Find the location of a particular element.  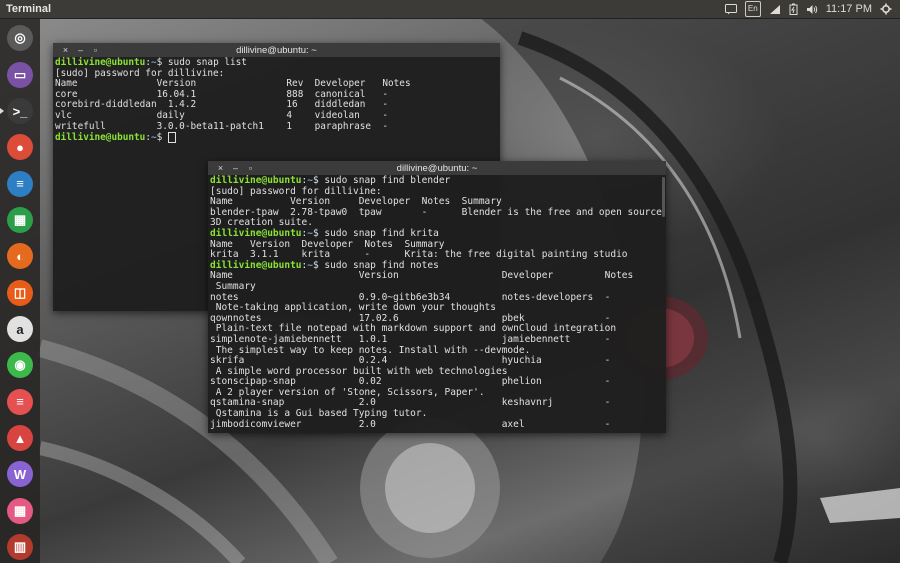

launcher-terminal: >_ is located at coordinates (18, 111).